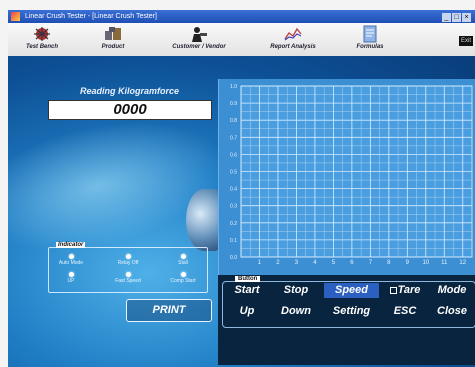  Describe the element at coordinates (233, 155) in the screenshot. I see `y-tick-label: 0.6` at that location.